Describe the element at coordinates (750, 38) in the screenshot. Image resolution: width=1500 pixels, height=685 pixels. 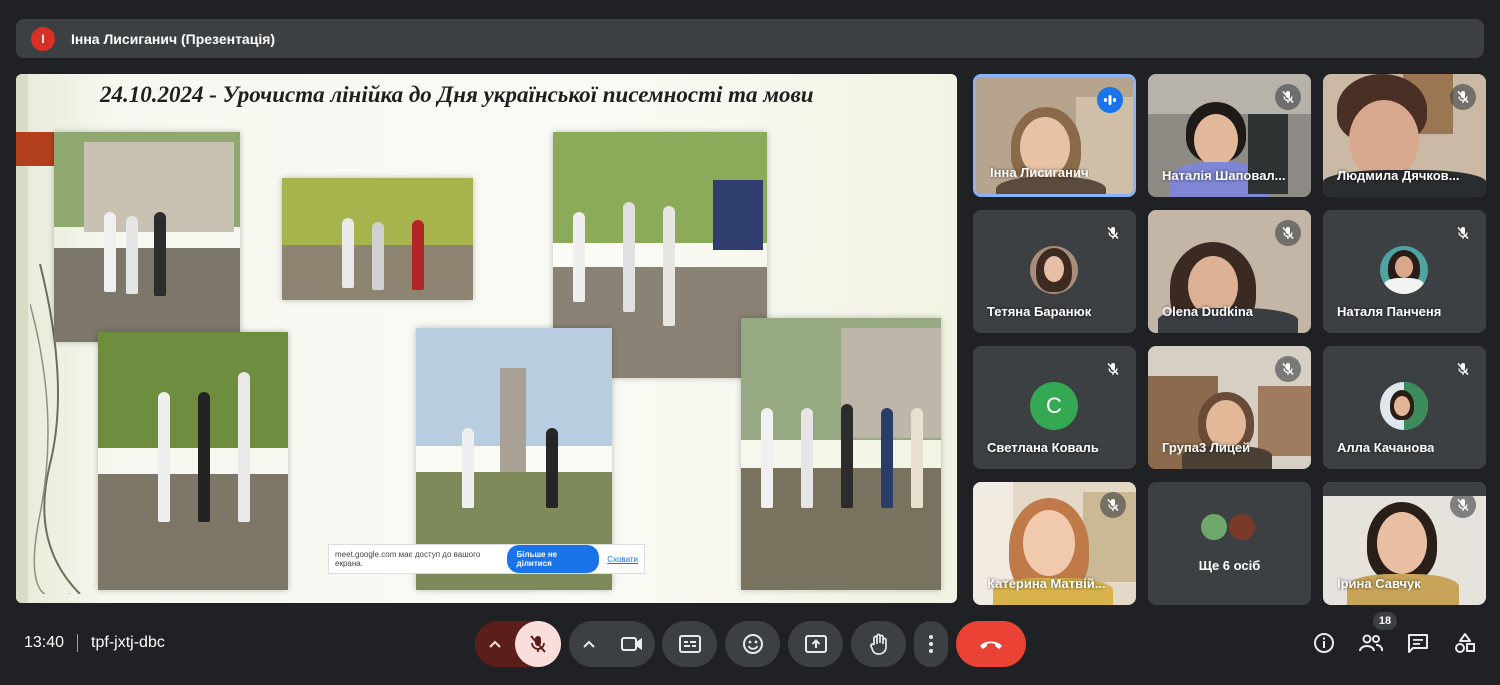
I see `presenter-bar: I Інна Лисиганич (Презентація)` at that location.